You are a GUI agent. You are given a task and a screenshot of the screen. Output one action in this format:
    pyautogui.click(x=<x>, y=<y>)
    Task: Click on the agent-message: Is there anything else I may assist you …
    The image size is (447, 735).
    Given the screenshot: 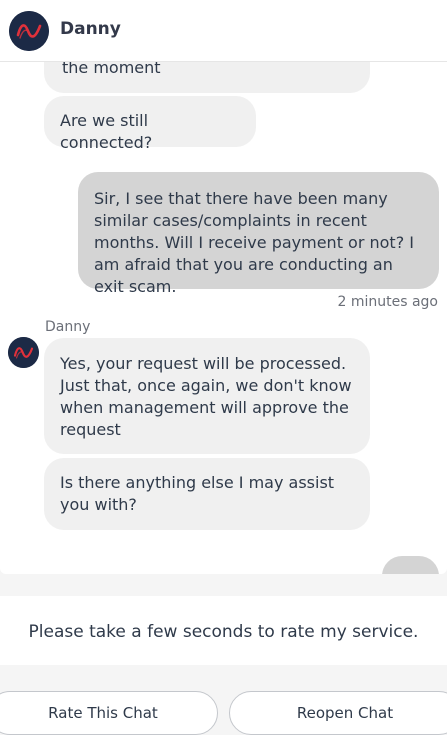 What is the action you would take?
    pyautogui.click(x=207, y=494)
    